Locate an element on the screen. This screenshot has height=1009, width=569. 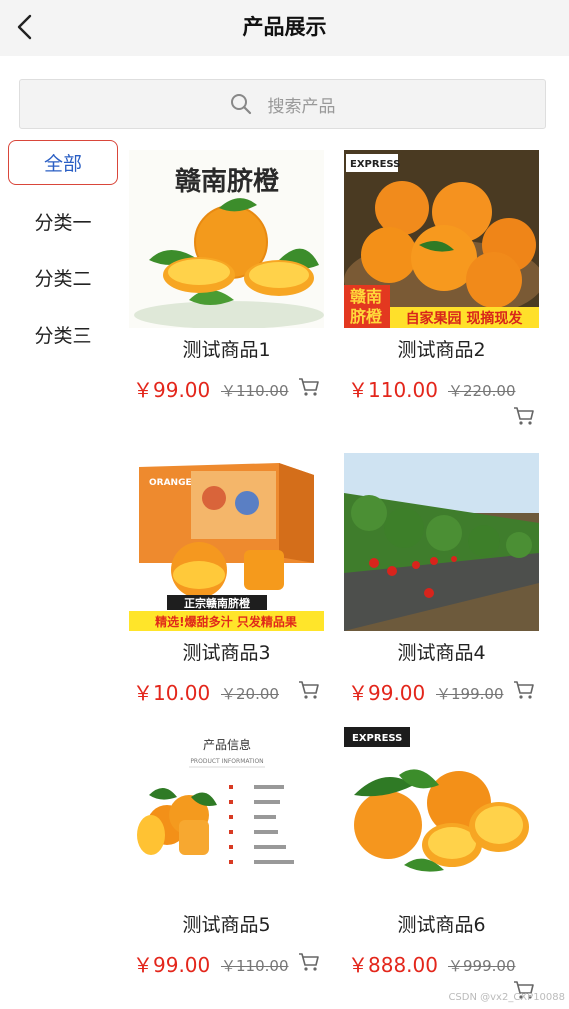
product-card-4: 测试商品4 ￥99.00 ￥199.00 is located at coordinates (441, 579).